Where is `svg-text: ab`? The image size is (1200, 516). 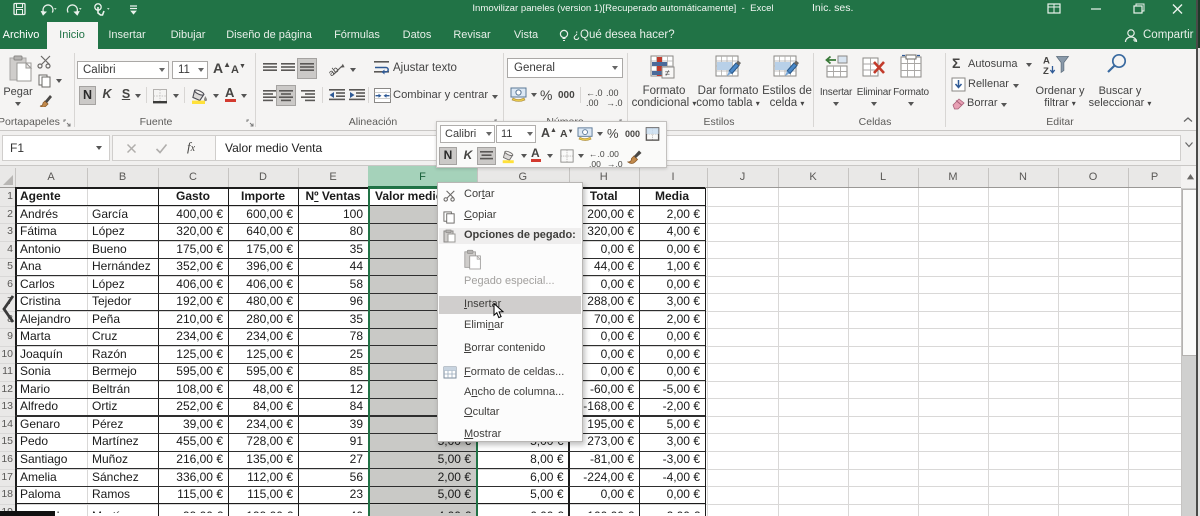
svg-text: ab is located at coordinates (334, 71).